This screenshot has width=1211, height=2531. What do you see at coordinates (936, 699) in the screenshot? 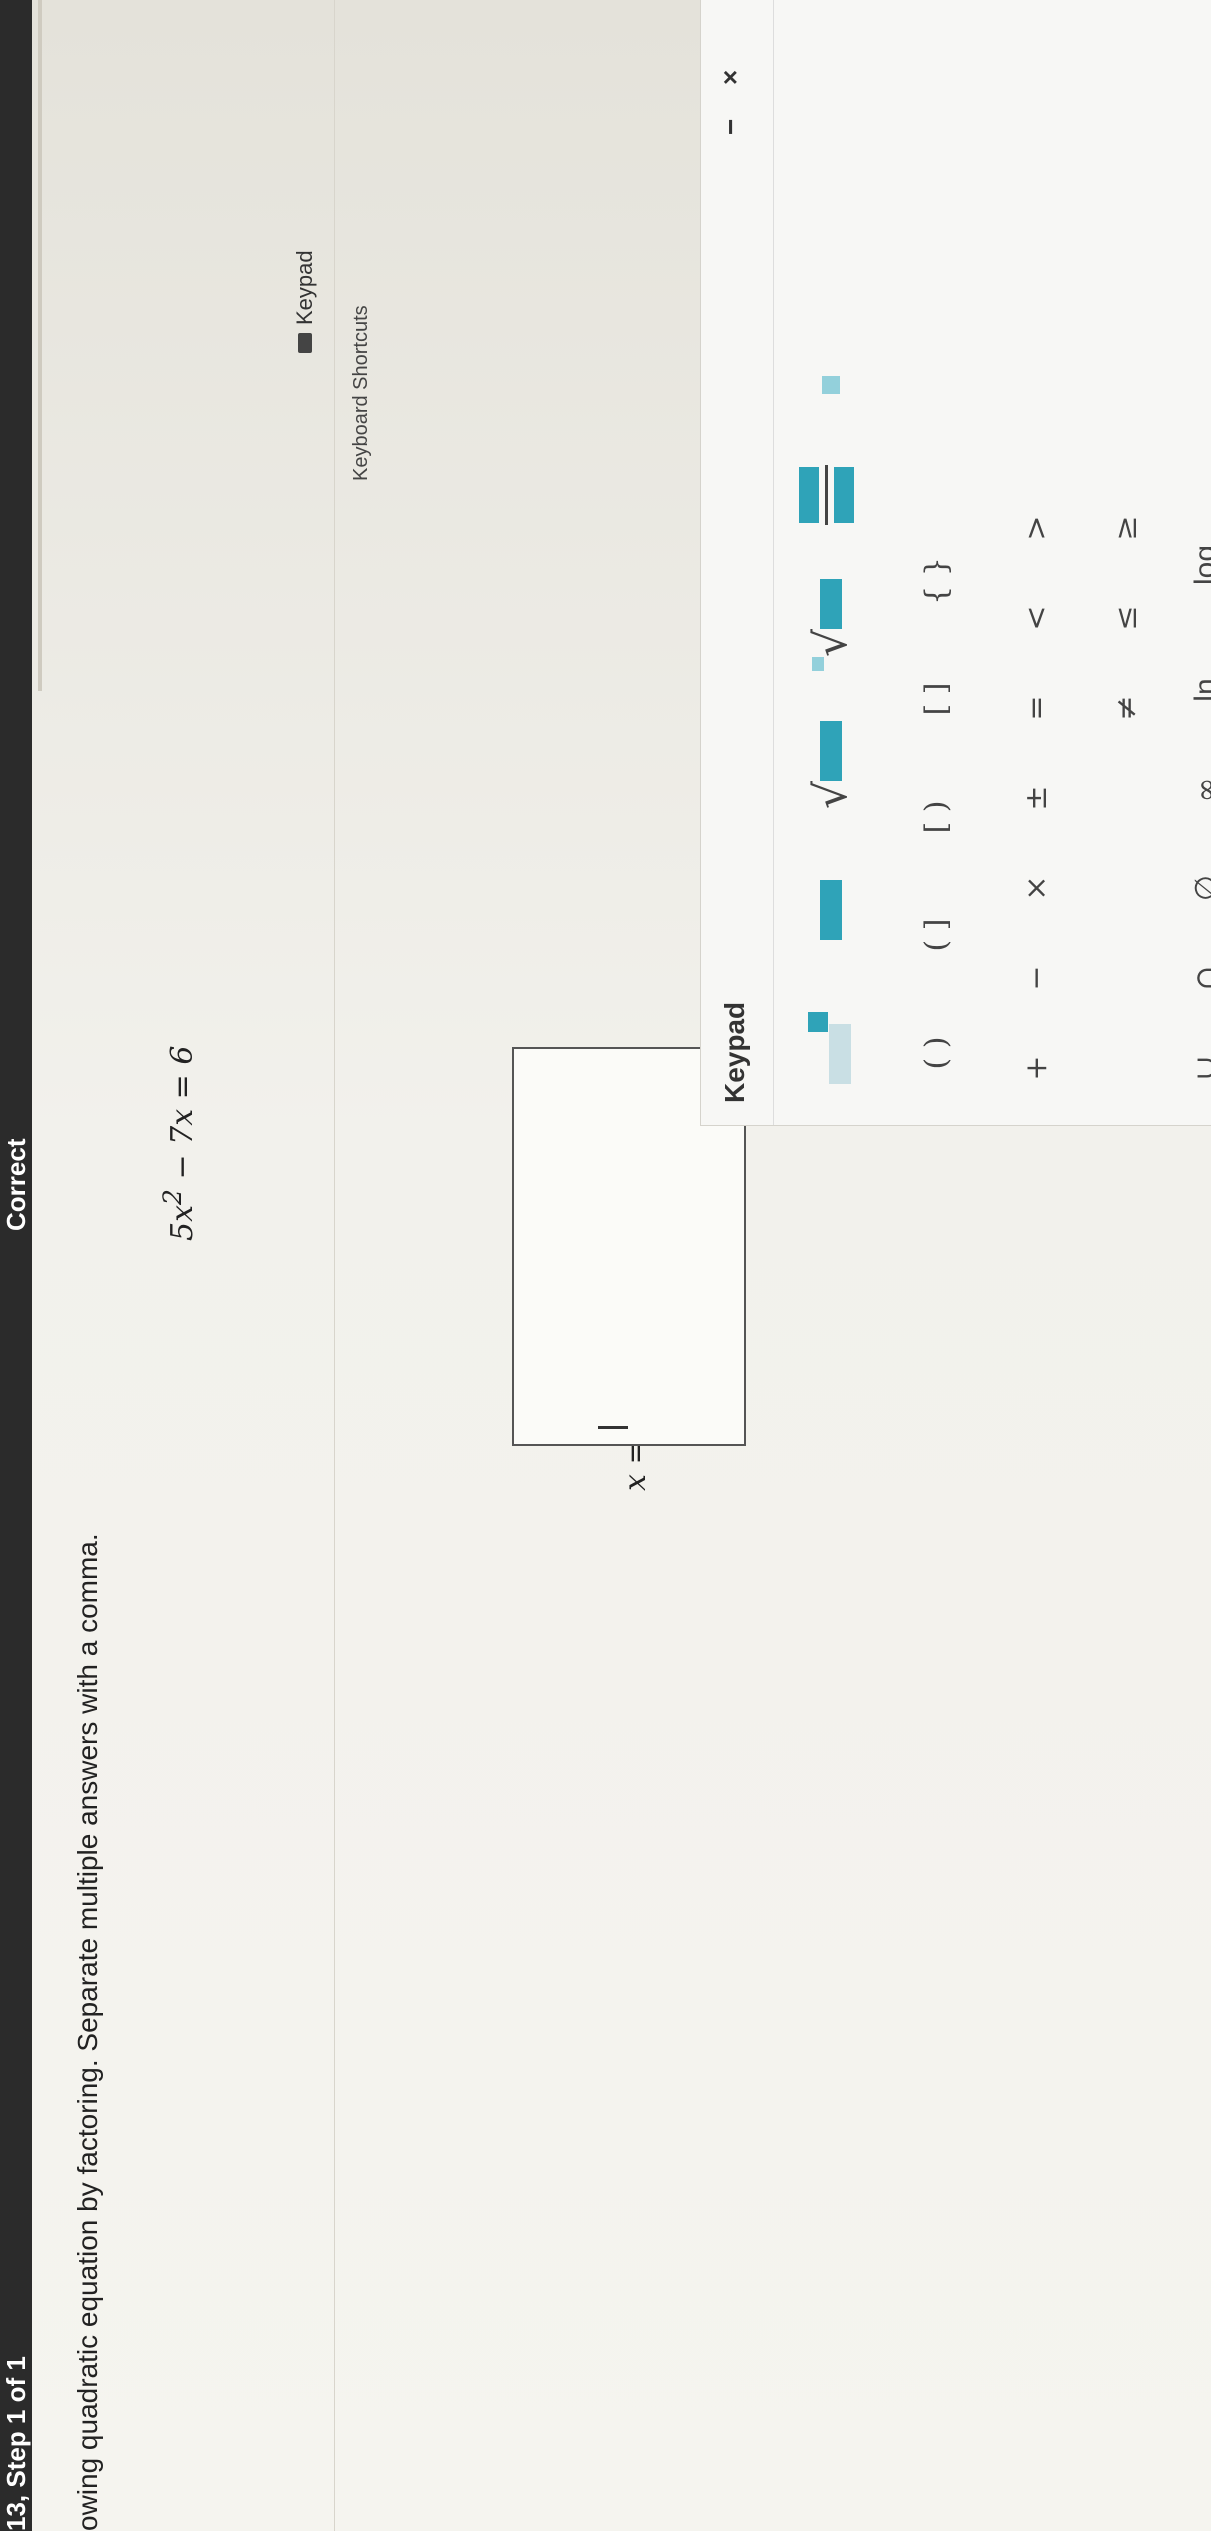
I see `brackets-key: [ ]` at bounding box center [936, 699].